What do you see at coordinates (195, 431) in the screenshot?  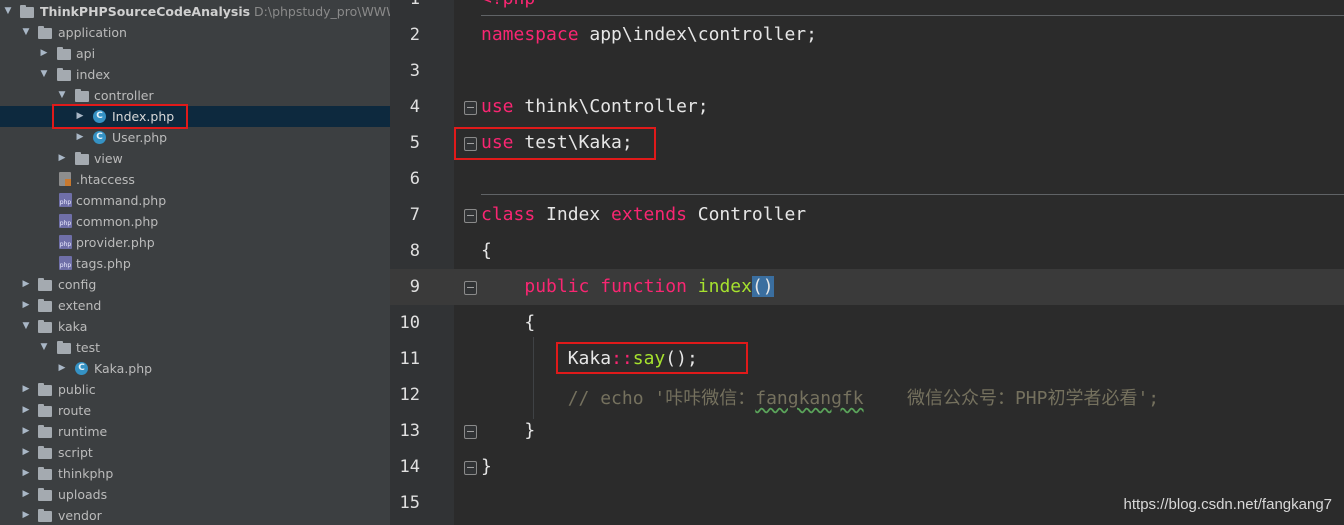 I see `tree-row-runtime: ▶ runtime` at bounding box center [195, 431].